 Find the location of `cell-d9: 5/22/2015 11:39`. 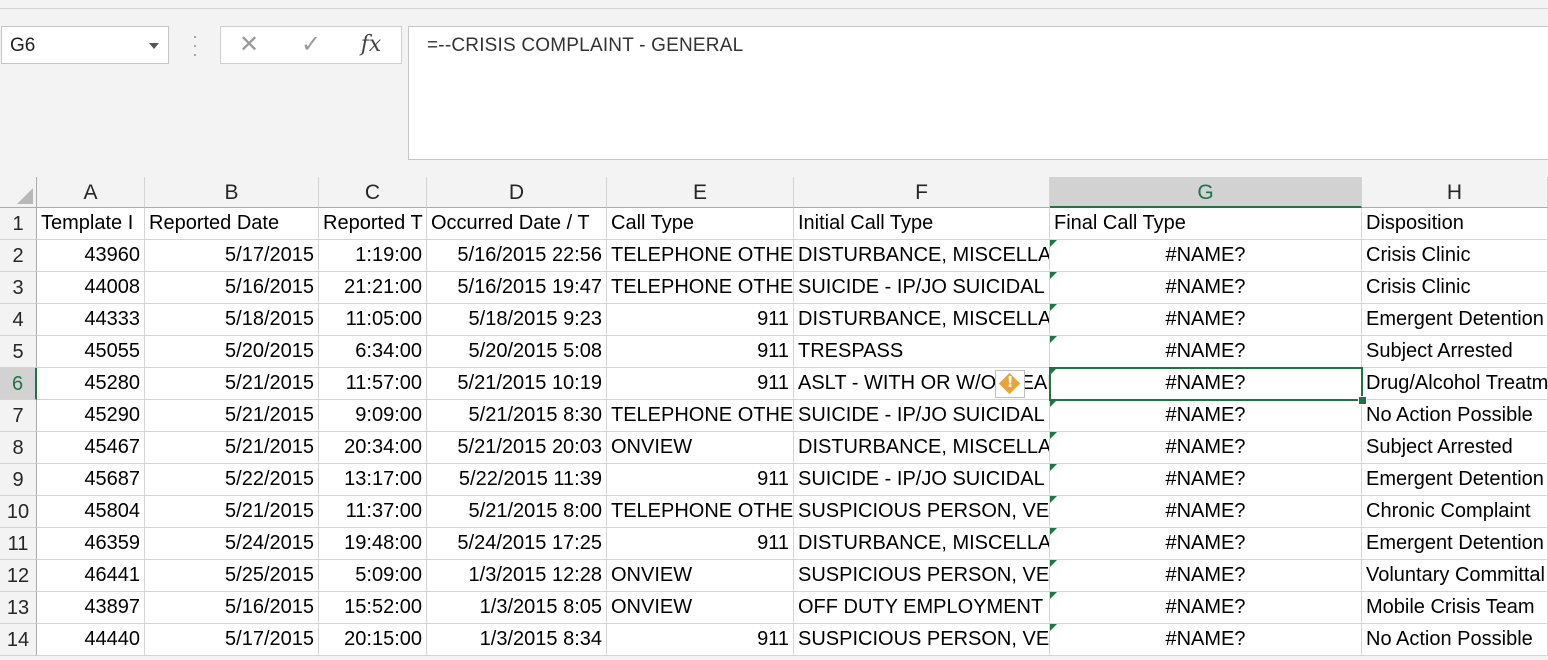

cell-d9: 5/22/2015 11:39 is located at coordinates (517, 480).